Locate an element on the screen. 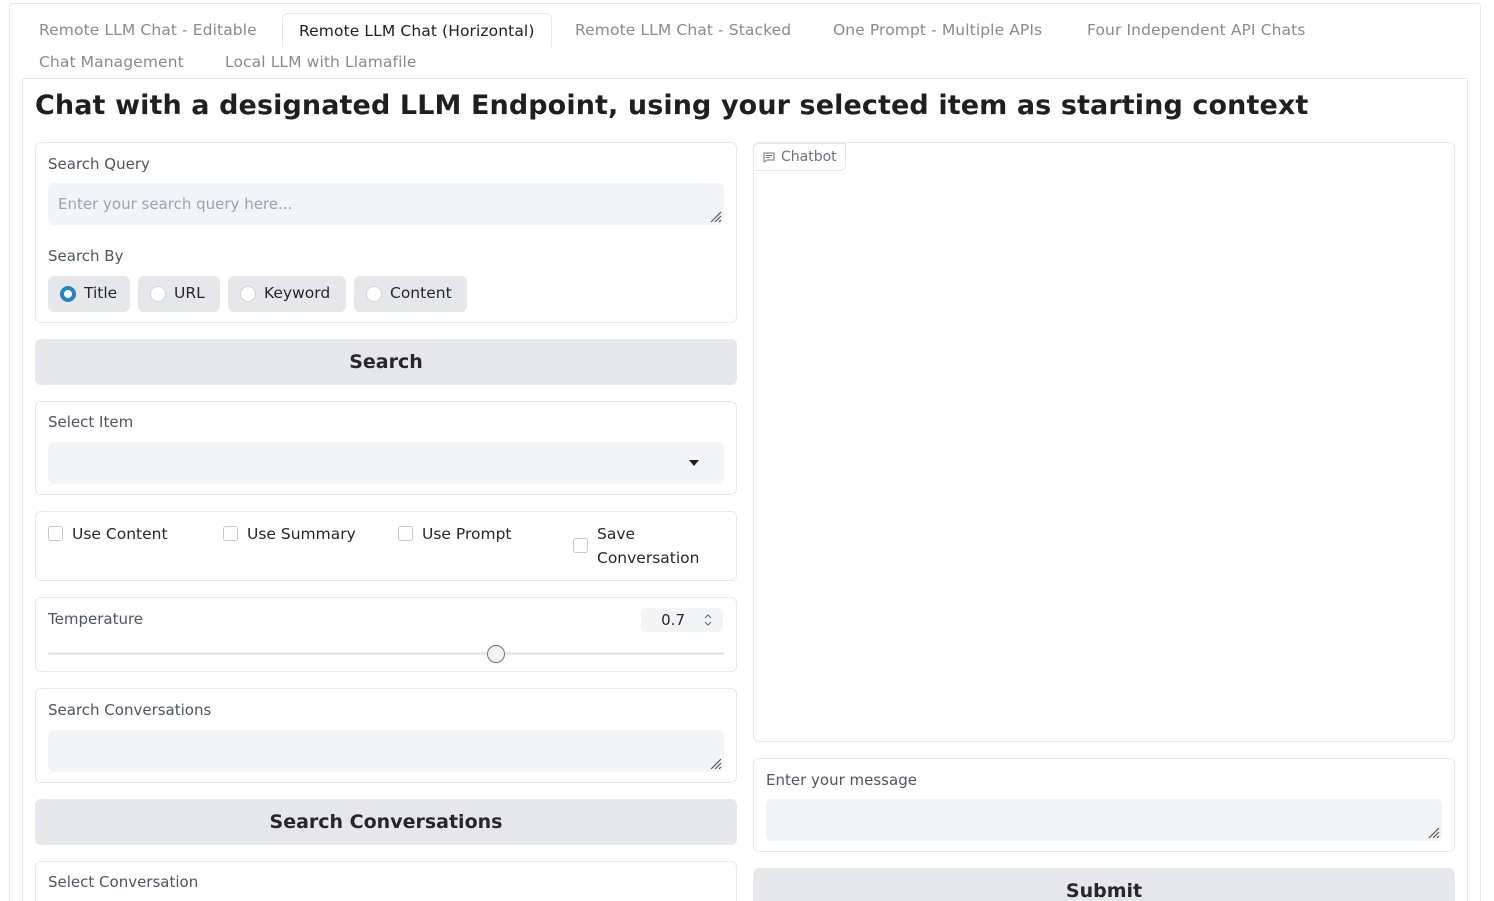 The width and height of the screenshot is (1494, 901). chatbot-label: Chatbot is located at coordinates (809, 157).